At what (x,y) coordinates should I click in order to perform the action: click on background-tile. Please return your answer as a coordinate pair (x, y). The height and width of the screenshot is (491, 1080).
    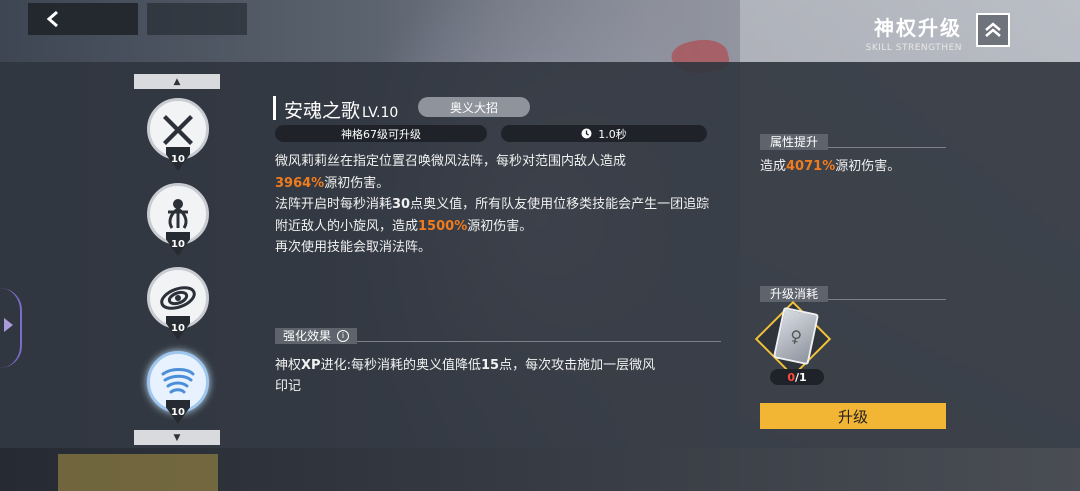
    Looking at the image, I should click on (138, 472).